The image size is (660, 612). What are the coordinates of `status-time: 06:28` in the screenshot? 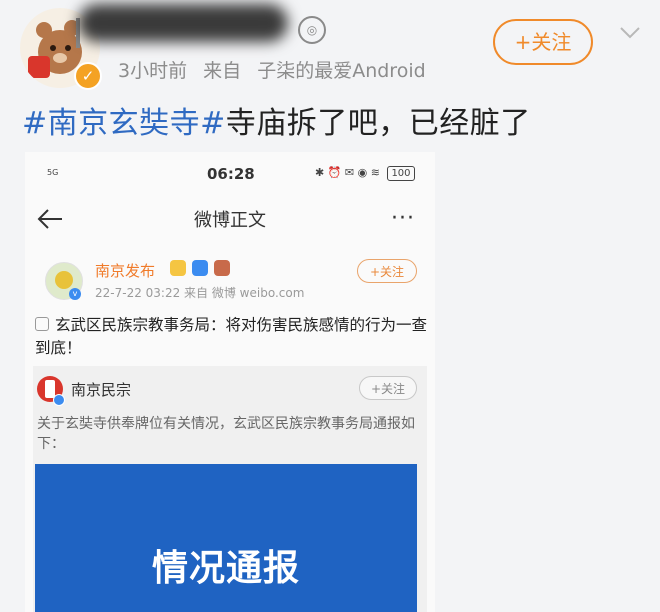 It's located at (231, 174).